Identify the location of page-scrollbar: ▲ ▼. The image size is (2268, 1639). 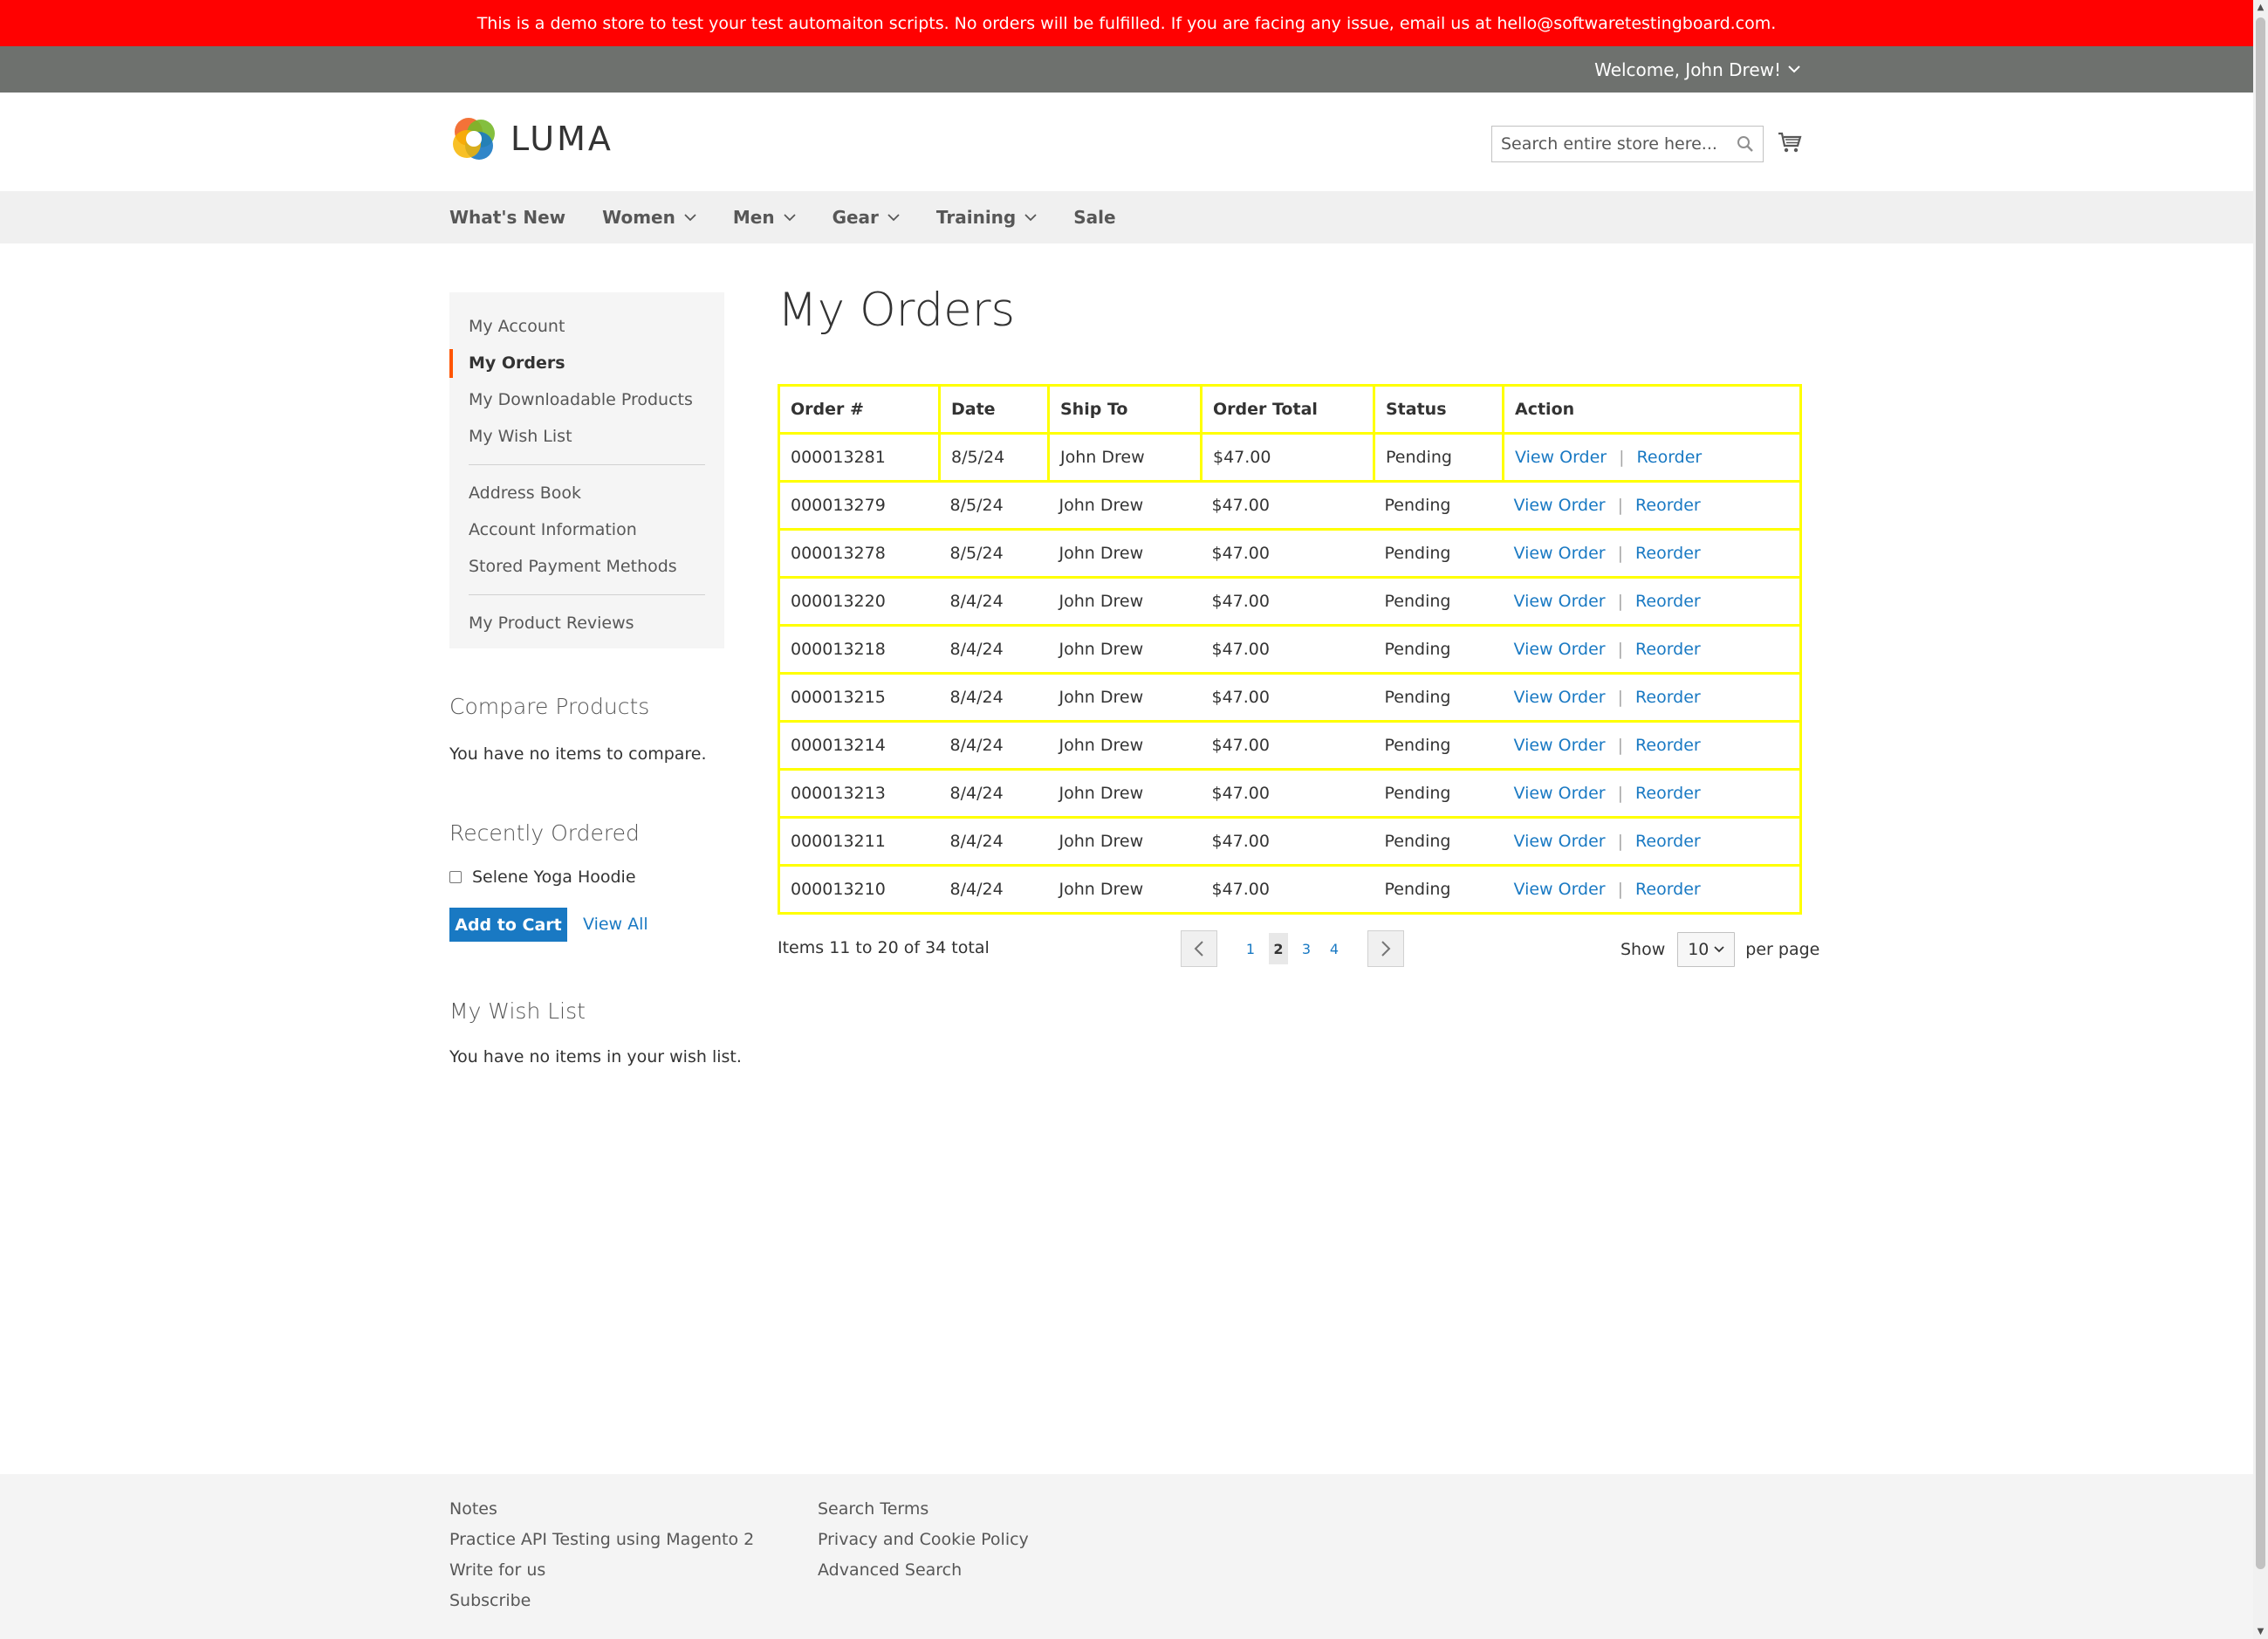
(2260, 819).